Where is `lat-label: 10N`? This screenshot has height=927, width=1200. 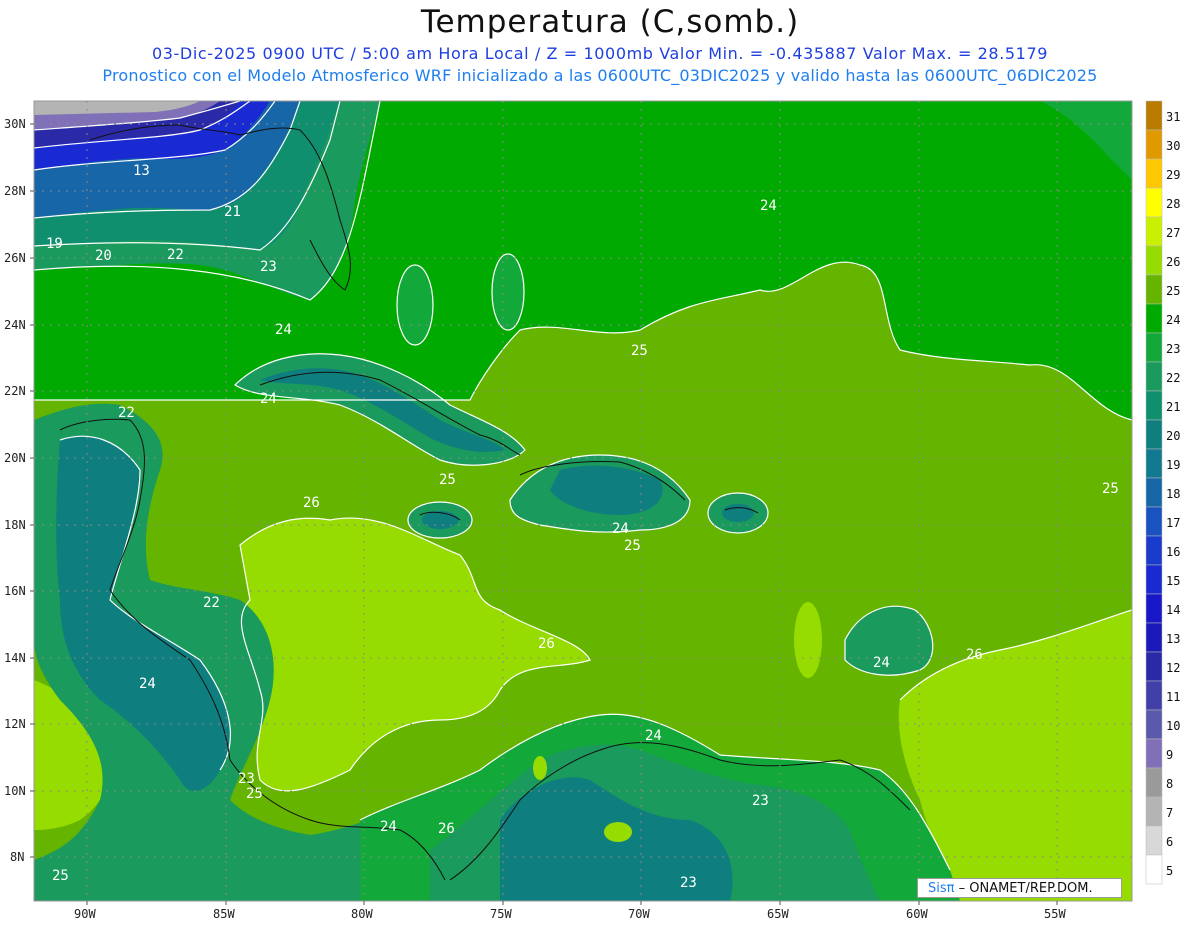
lat-label: 10N is located at coordinates (15, 791).